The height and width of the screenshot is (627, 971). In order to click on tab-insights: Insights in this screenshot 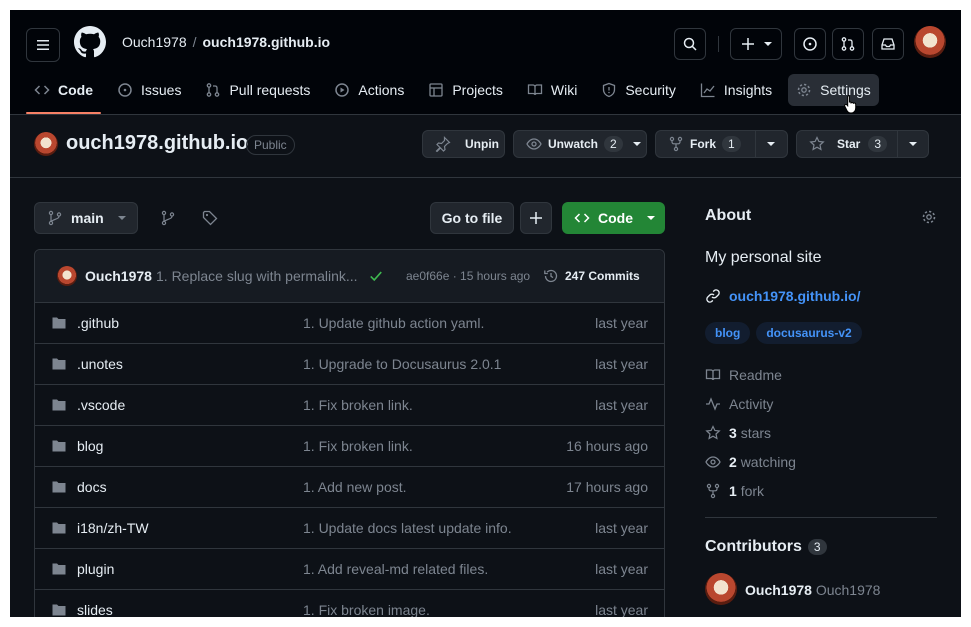, I will do `click(736, 90)`.